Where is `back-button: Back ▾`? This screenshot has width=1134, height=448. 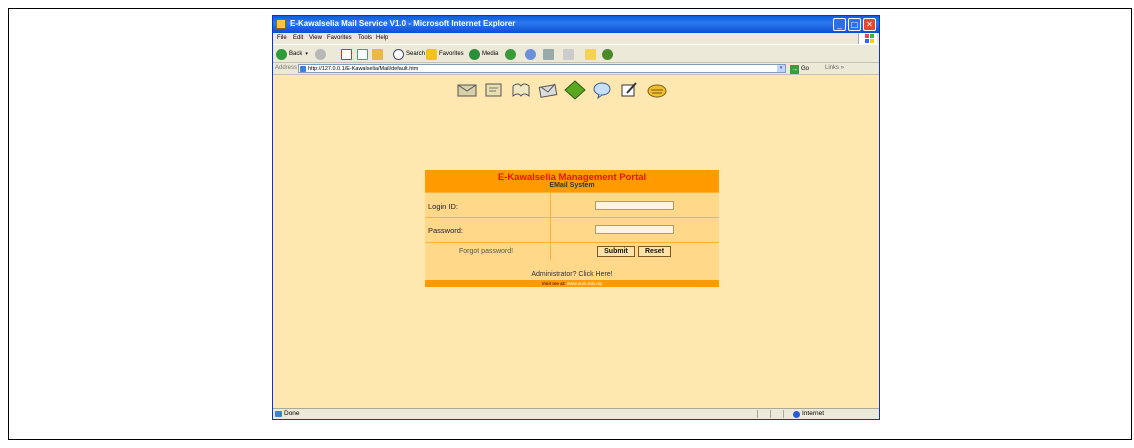
back-button: Back ▾ is located at coordinates (292, 54).